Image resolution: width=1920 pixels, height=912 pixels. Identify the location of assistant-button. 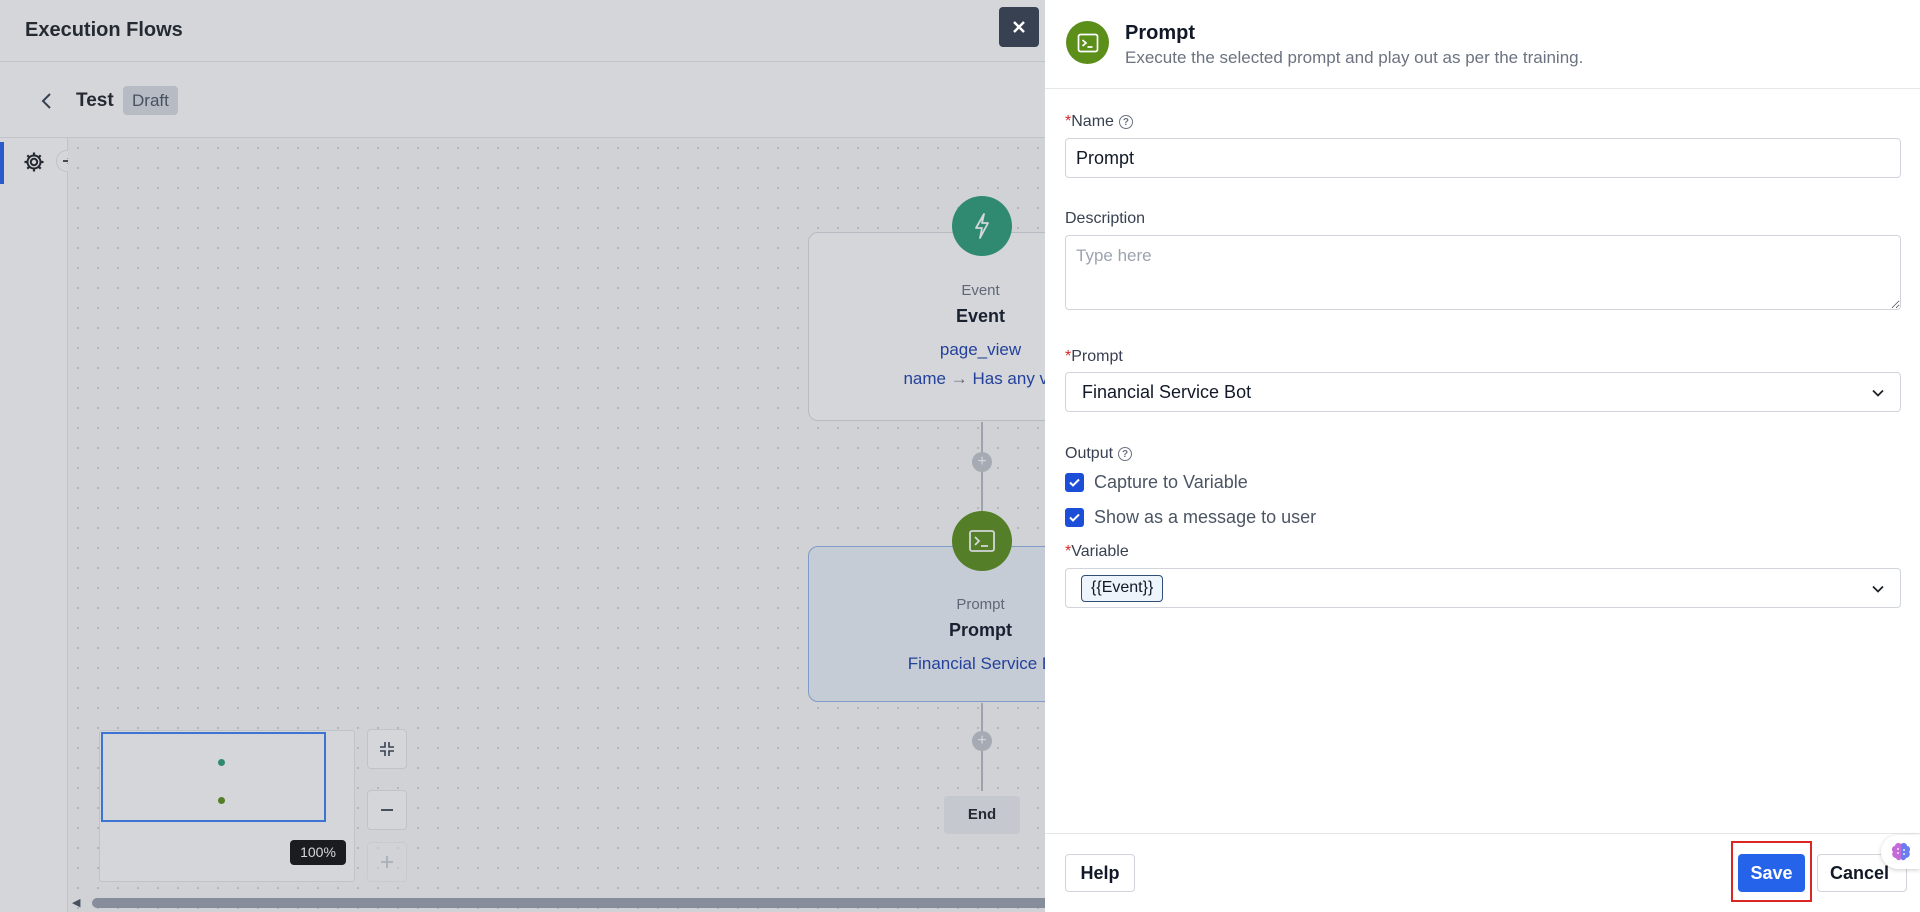
(1900, 852).